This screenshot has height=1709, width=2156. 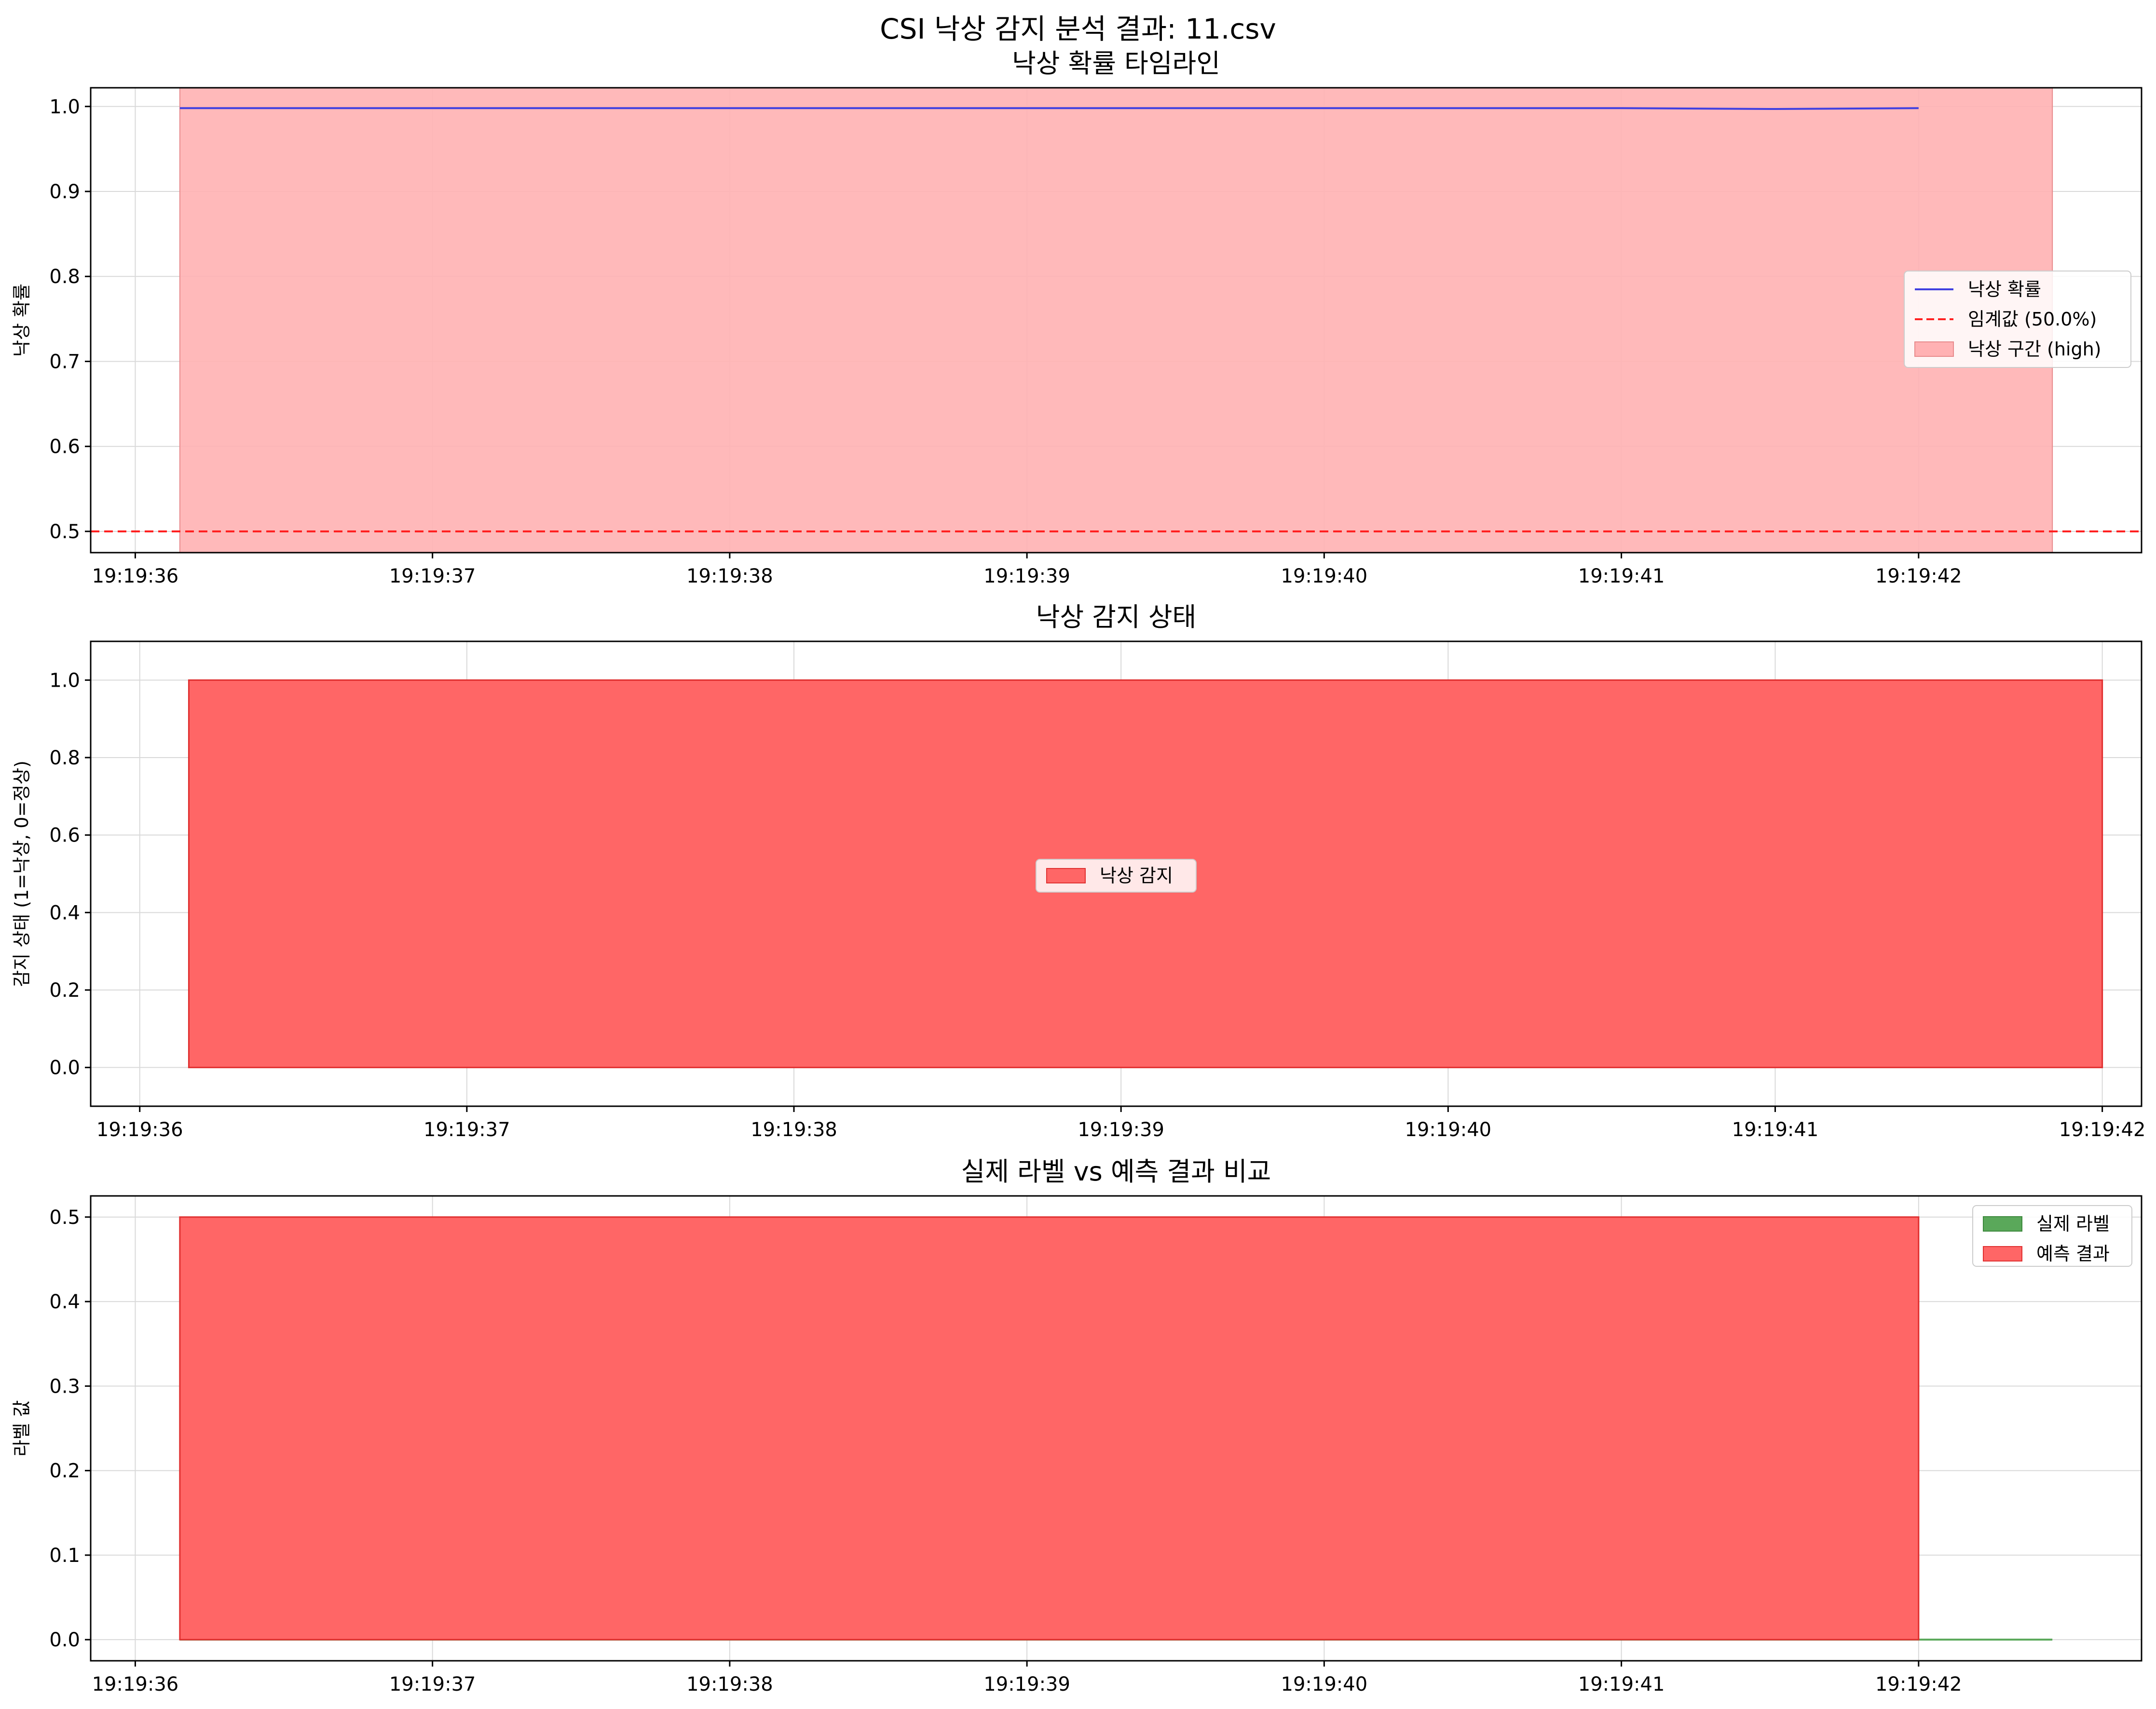 What do you see at coordinates (64, 1386) in the screenshot?
I see `y-tick-label: 0.3` at bounding box center [64, 1386].